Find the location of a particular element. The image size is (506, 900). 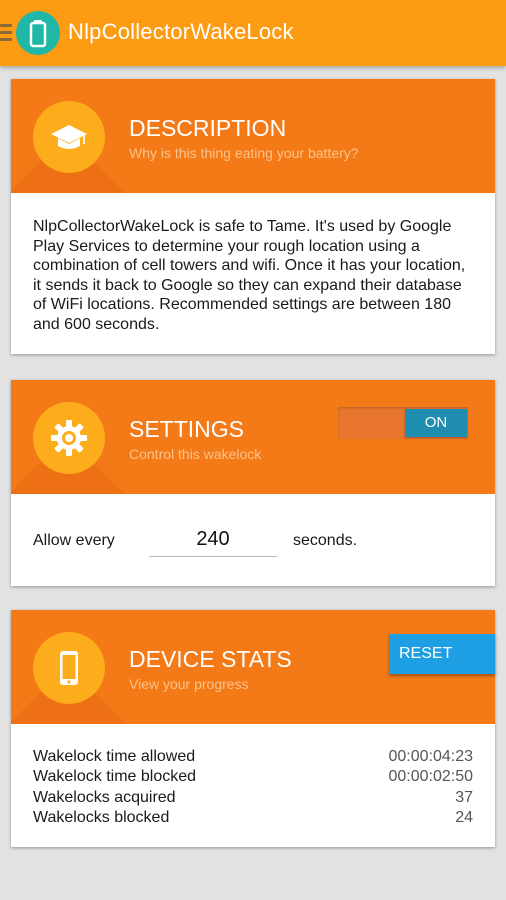

device-stats-badge is located at coordinates (69, 668).